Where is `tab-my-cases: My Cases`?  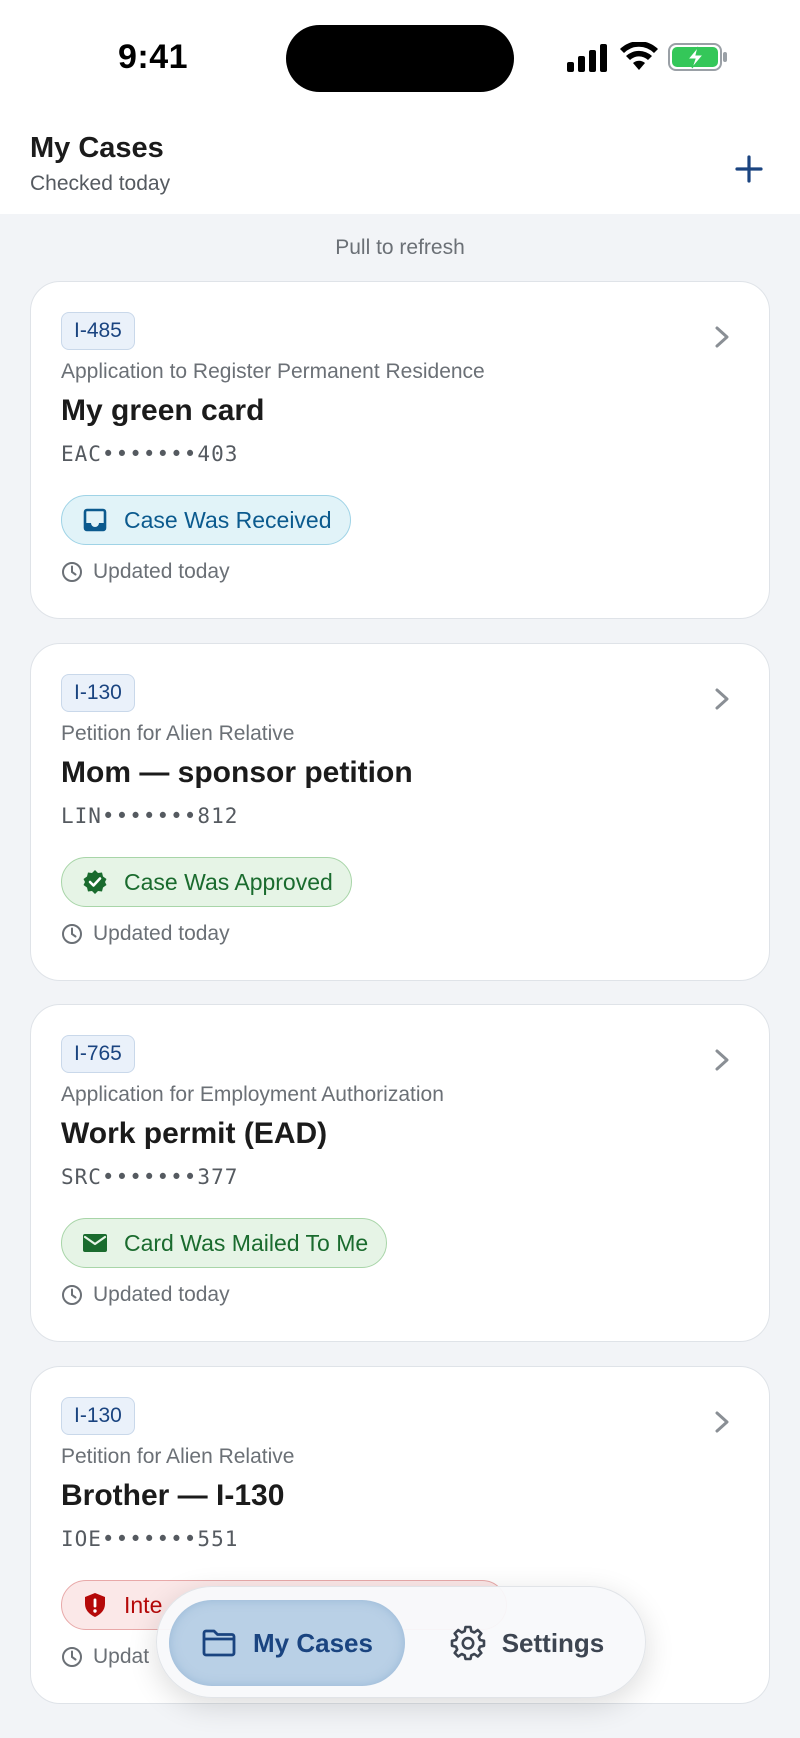 tab-my-cases: My Cases is located at coordinates (287, 1643).